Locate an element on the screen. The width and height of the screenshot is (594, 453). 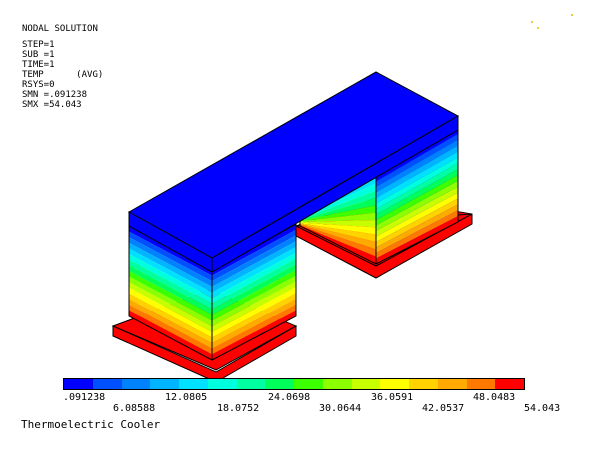
color-legend-bar is located at coordinates (294, 384).